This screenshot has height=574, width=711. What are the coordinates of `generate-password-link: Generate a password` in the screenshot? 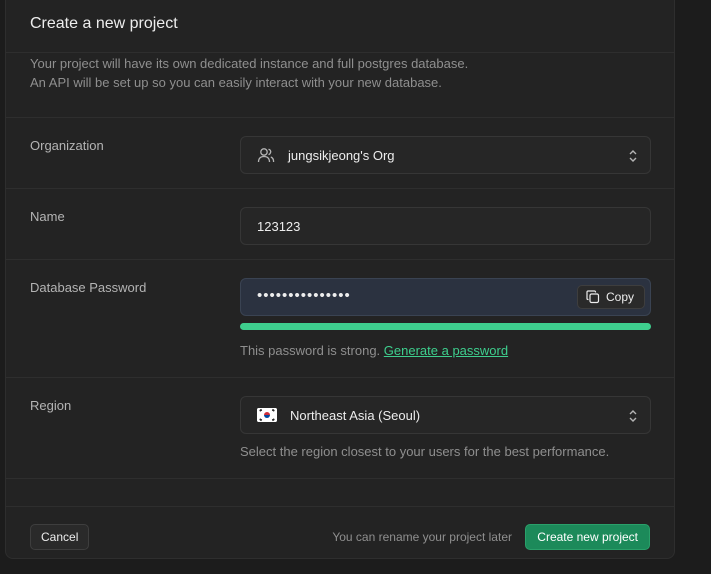 It's located at (446, 350).